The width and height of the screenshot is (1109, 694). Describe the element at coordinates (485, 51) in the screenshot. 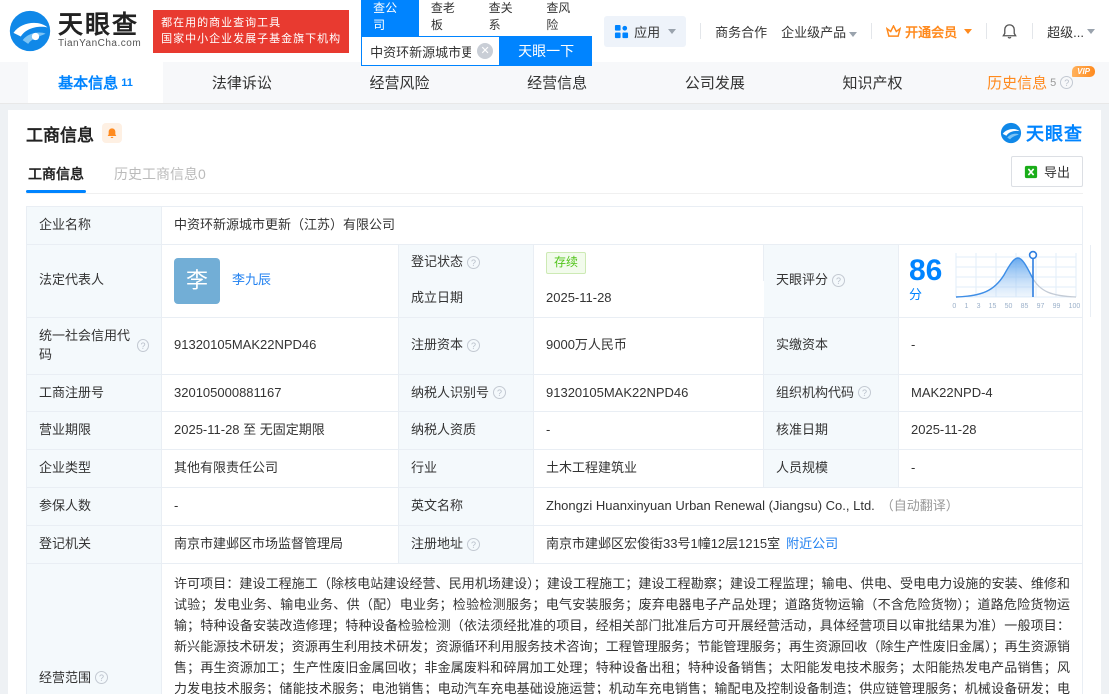

I see `clear-search-icon: ✕` at that location.